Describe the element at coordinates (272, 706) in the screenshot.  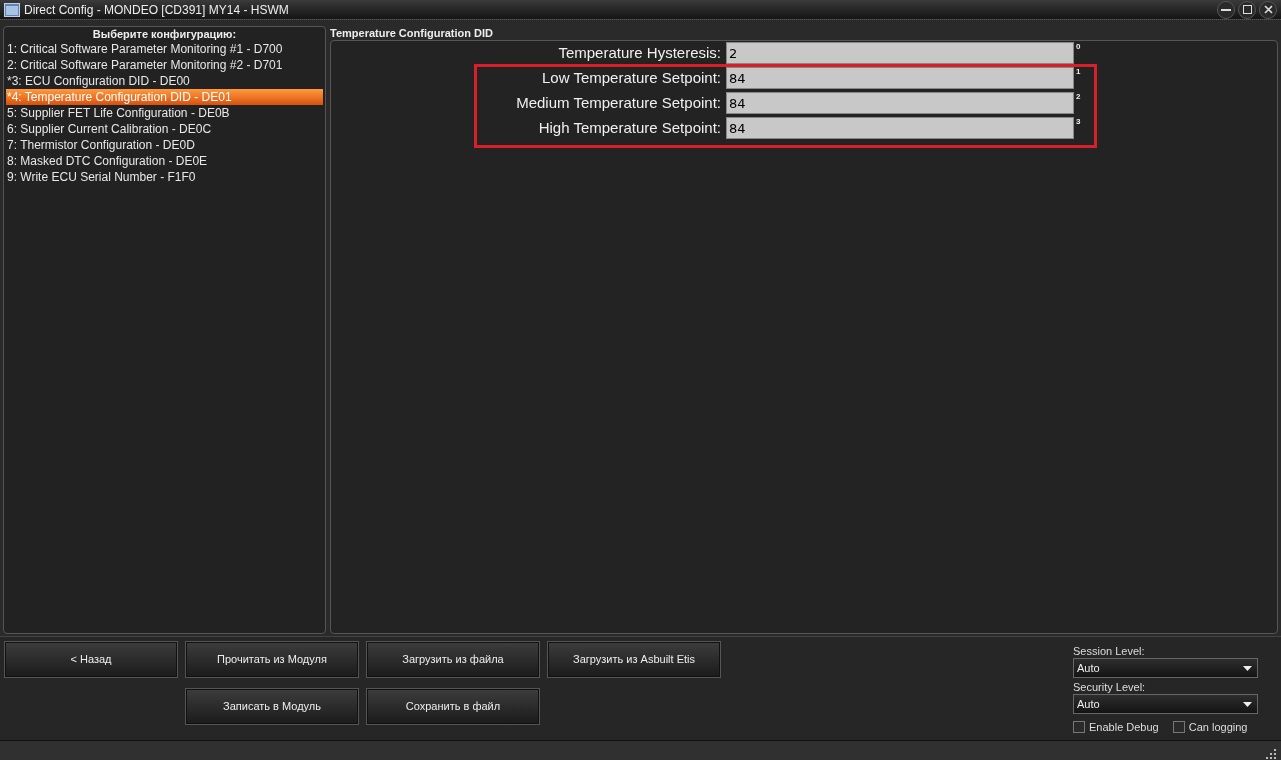
I see `action-button: Записать в Модуль` at that location.